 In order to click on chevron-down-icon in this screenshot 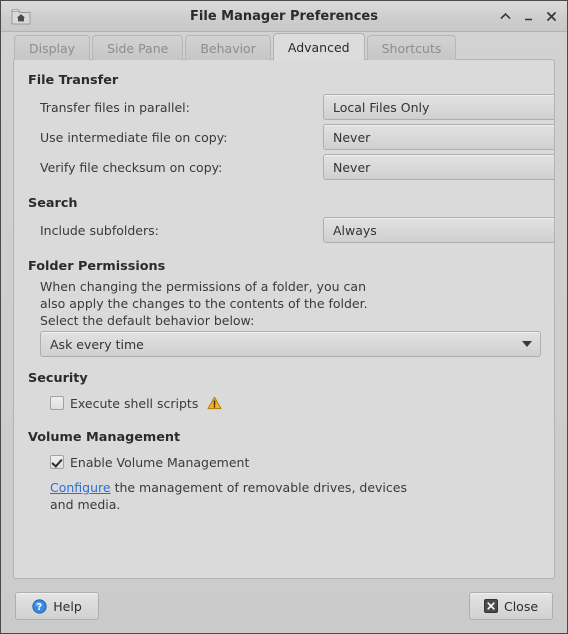, I will do `click(527, 344)`.